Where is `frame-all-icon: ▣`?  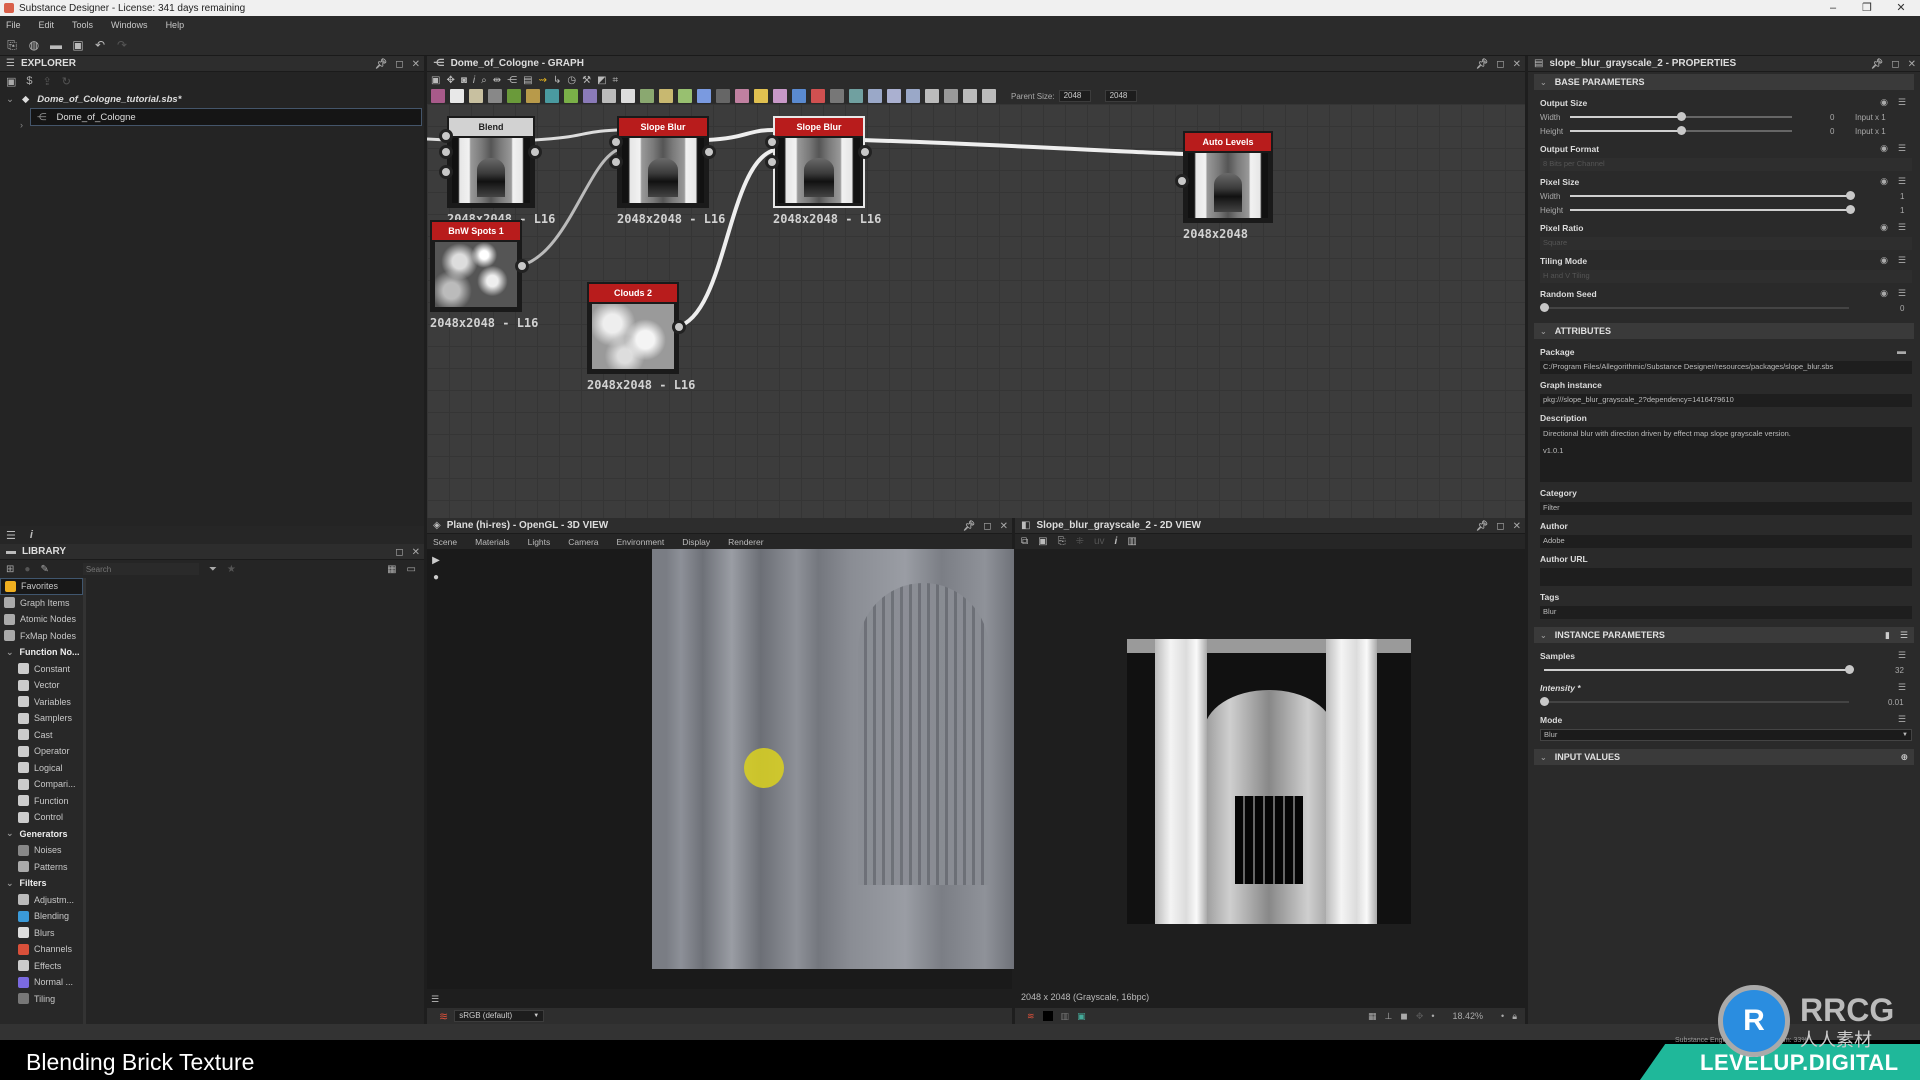 frame-all-icon: ▣ is located at coordinates (435, 80).